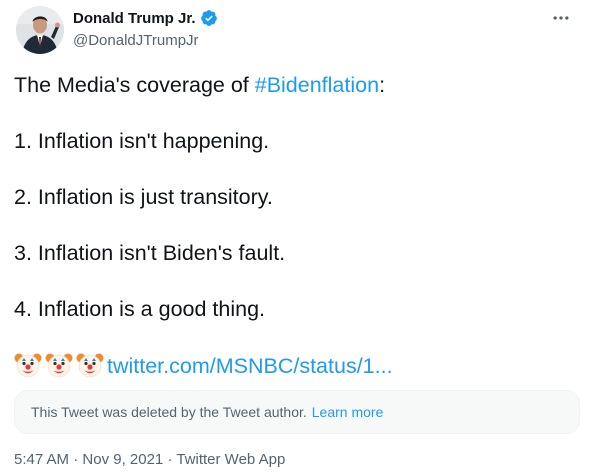 Image resolution: width=594 pixels, height=473 pixels. I want to click on author-display-name: Donald Trump Jr., so click(134, 18).